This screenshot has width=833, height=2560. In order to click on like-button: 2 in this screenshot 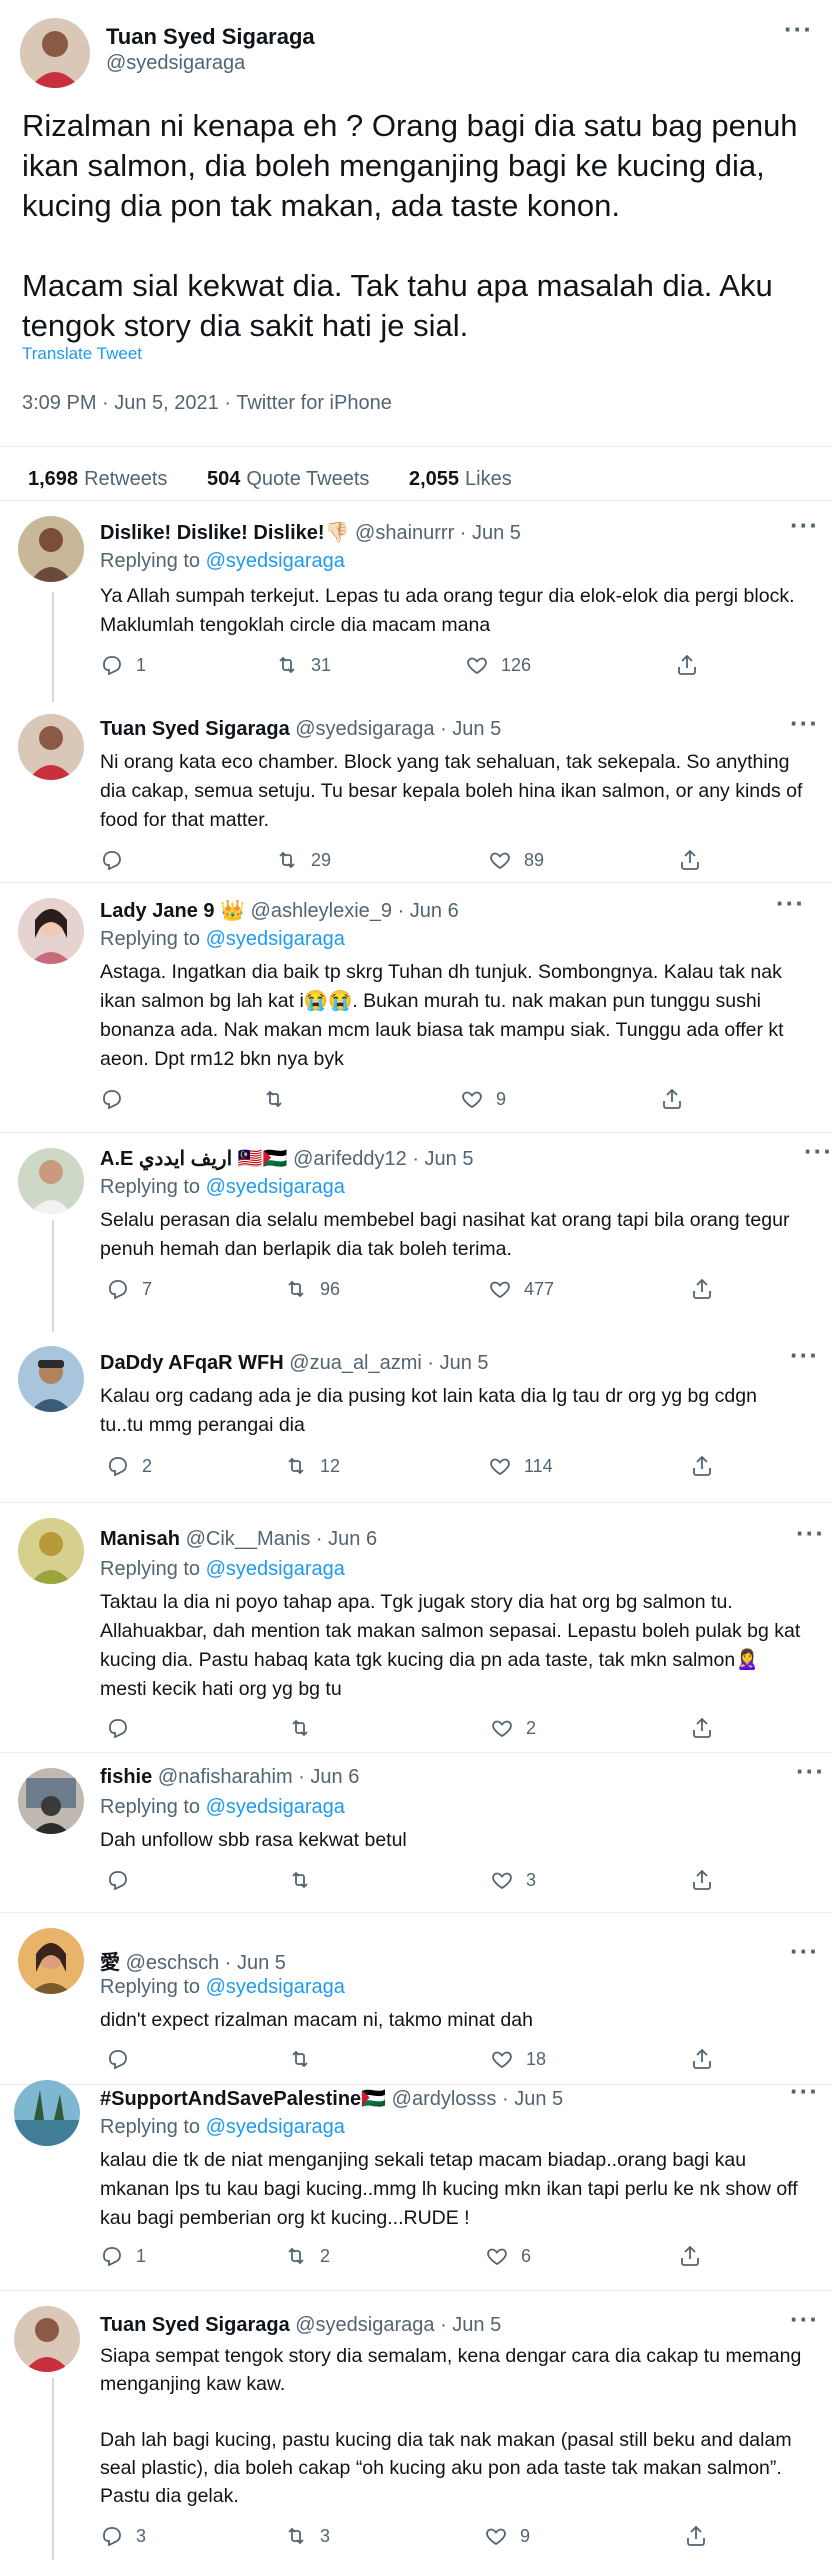, I will do `click(513, 1728)`.